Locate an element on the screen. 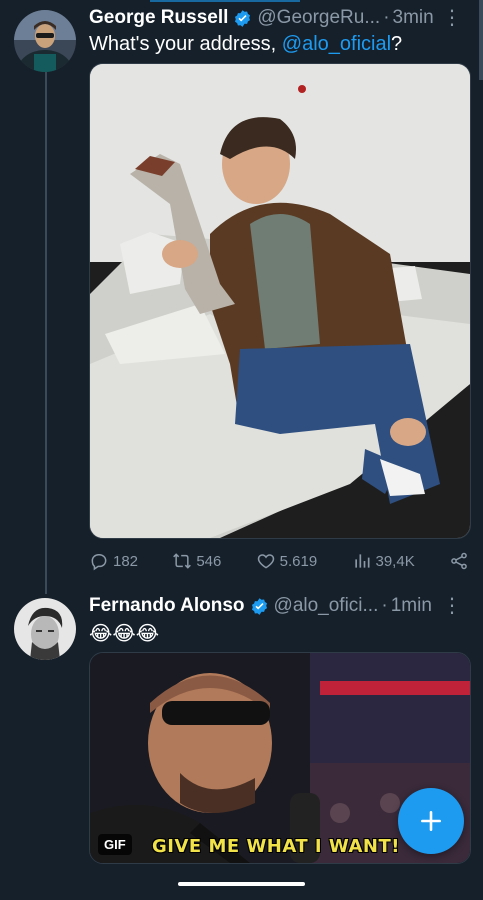 Image resolution: width=483 pixels, height=900 pixels. tweet-text-prefix: What's your address, is located at coordinates (185, 44).